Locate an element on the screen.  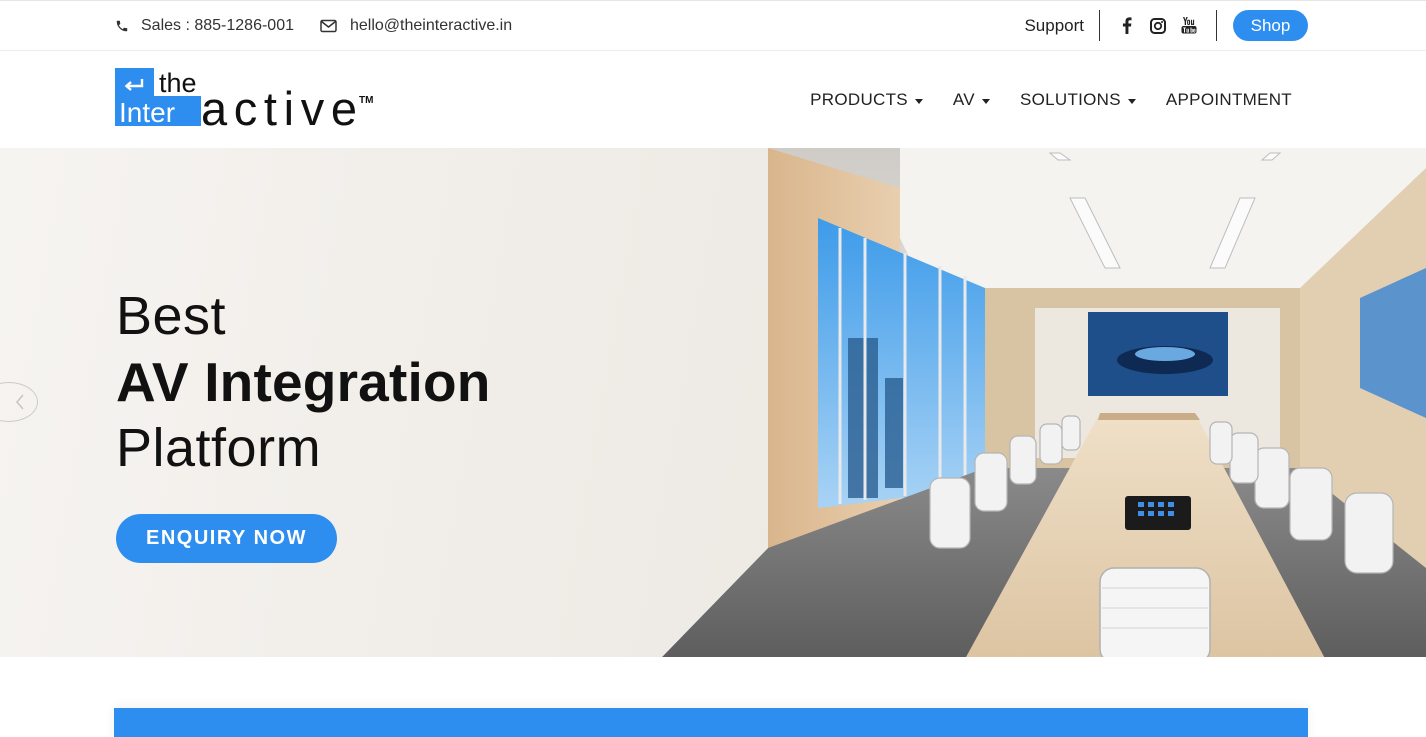
email-link: hello@theinteractive.in is located at coordinates (415, 26).